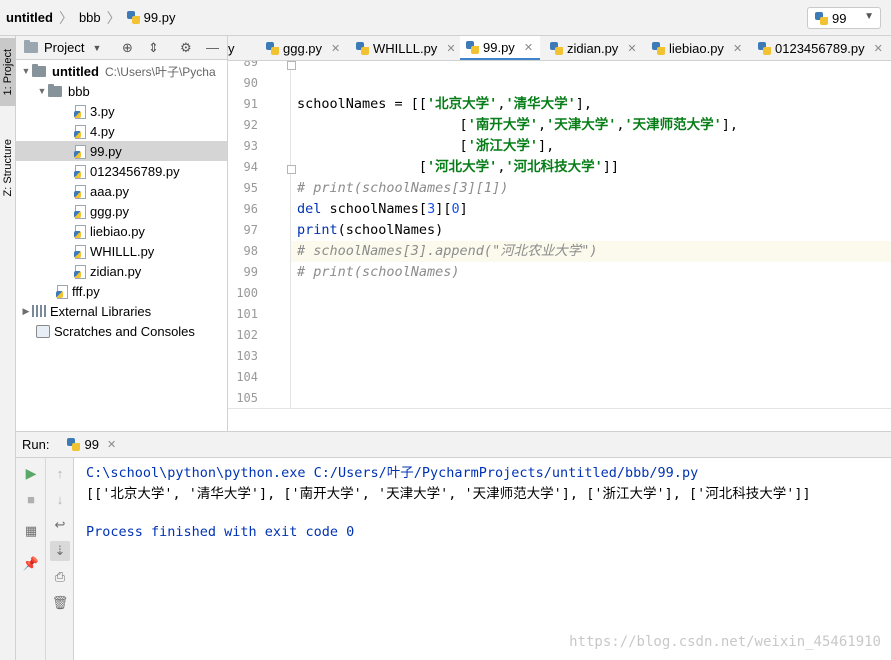  What do you see at coordinates (186, 48) in the screenshot?
I see `gear-icon: ⚙` at bounding box center [186, 48].